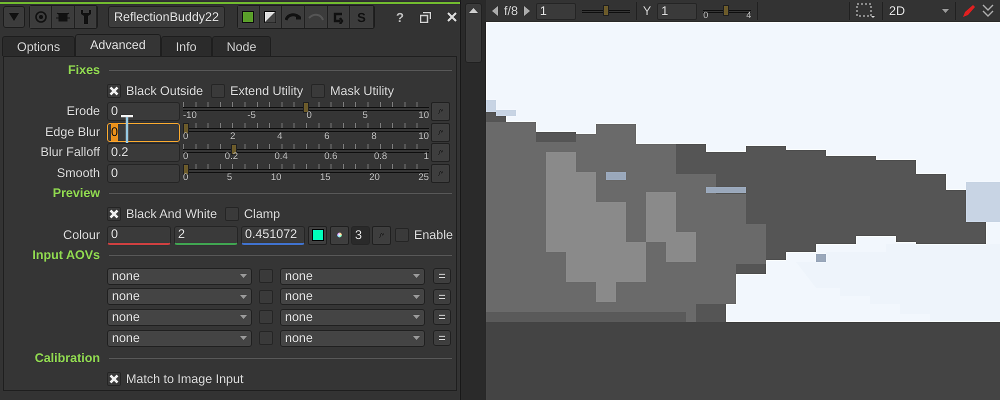  I want to click on mini-slider: 0 4, so click(727, 11).